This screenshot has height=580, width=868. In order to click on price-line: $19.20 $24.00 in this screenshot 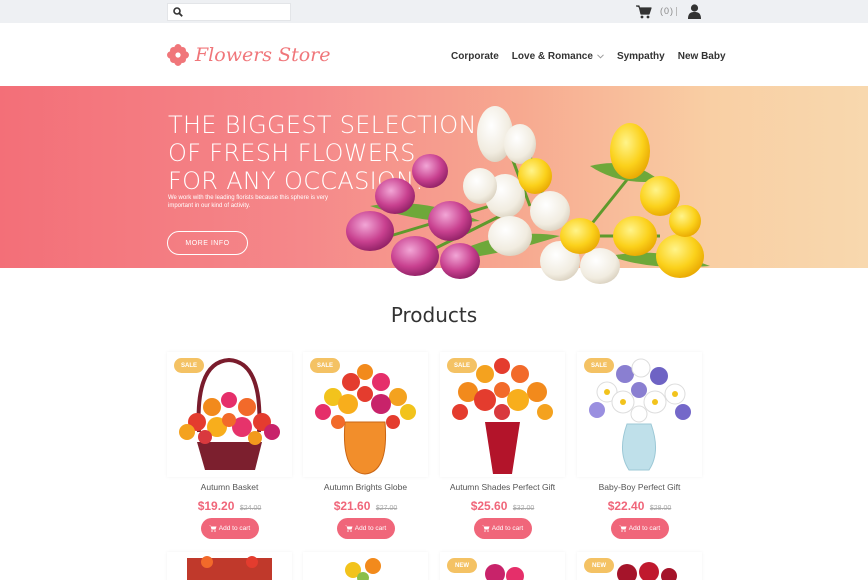, I will do `click(229, 505)`.